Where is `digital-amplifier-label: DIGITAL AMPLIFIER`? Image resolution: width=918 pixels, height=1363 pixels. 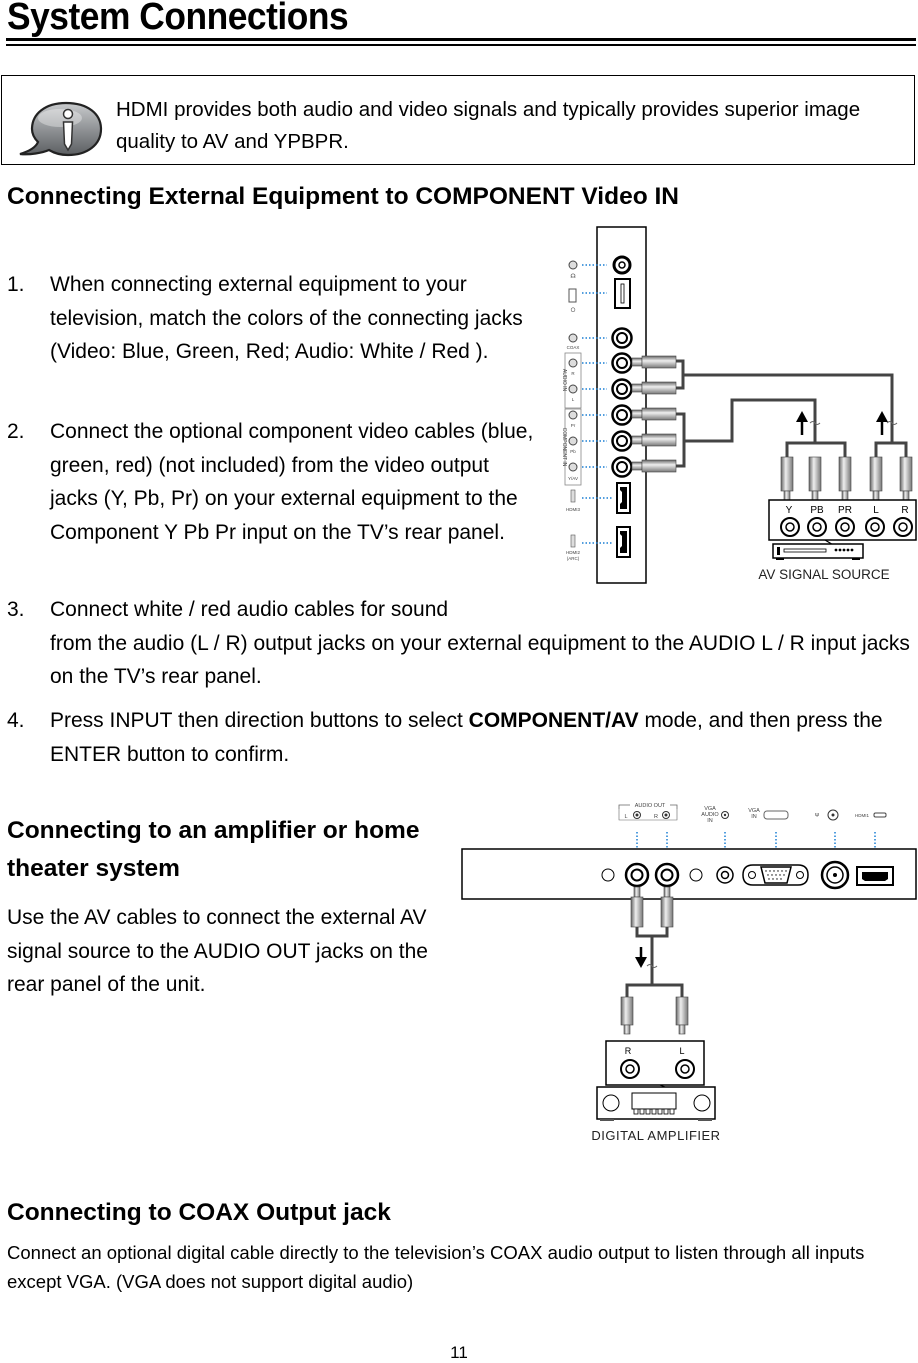
digital-amplifier-label: DIGITAL AMPLIFIER is located at coordinates (655, 1135).